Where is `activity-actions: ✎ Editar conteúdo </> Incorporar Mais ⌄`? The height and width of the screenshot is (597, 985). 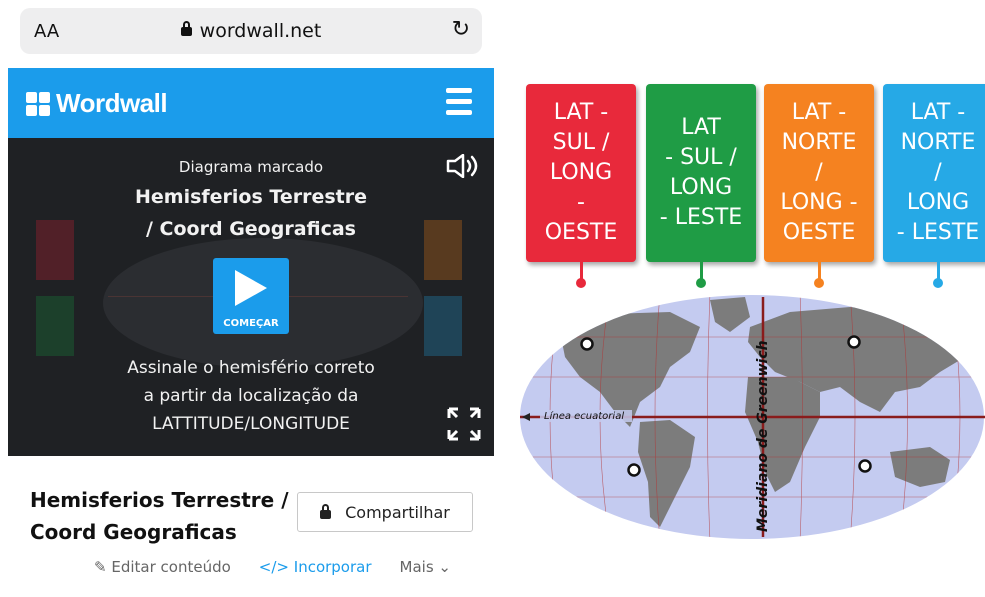
activity-actions: ✎ Editar conteúdo </> Incorporar Mais ⌄ is located at coordinates (272, 567).